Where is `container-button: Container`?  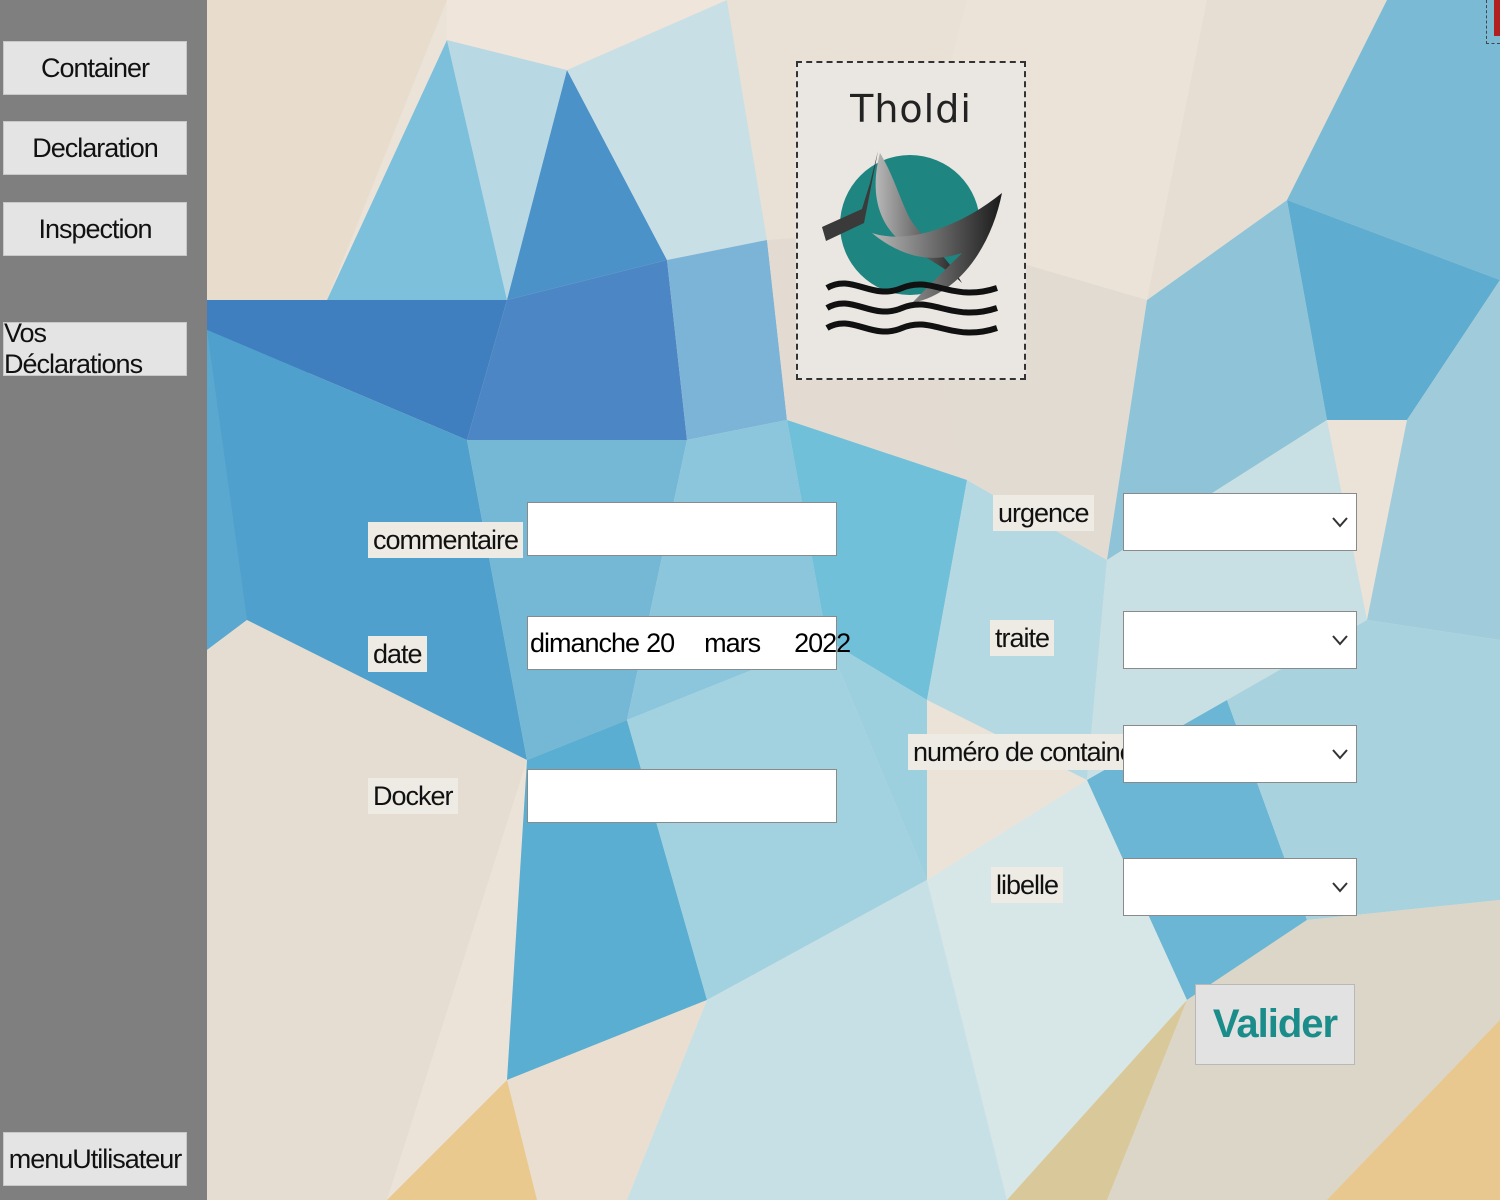
container-button: Container is located at coordinates (95, 68).